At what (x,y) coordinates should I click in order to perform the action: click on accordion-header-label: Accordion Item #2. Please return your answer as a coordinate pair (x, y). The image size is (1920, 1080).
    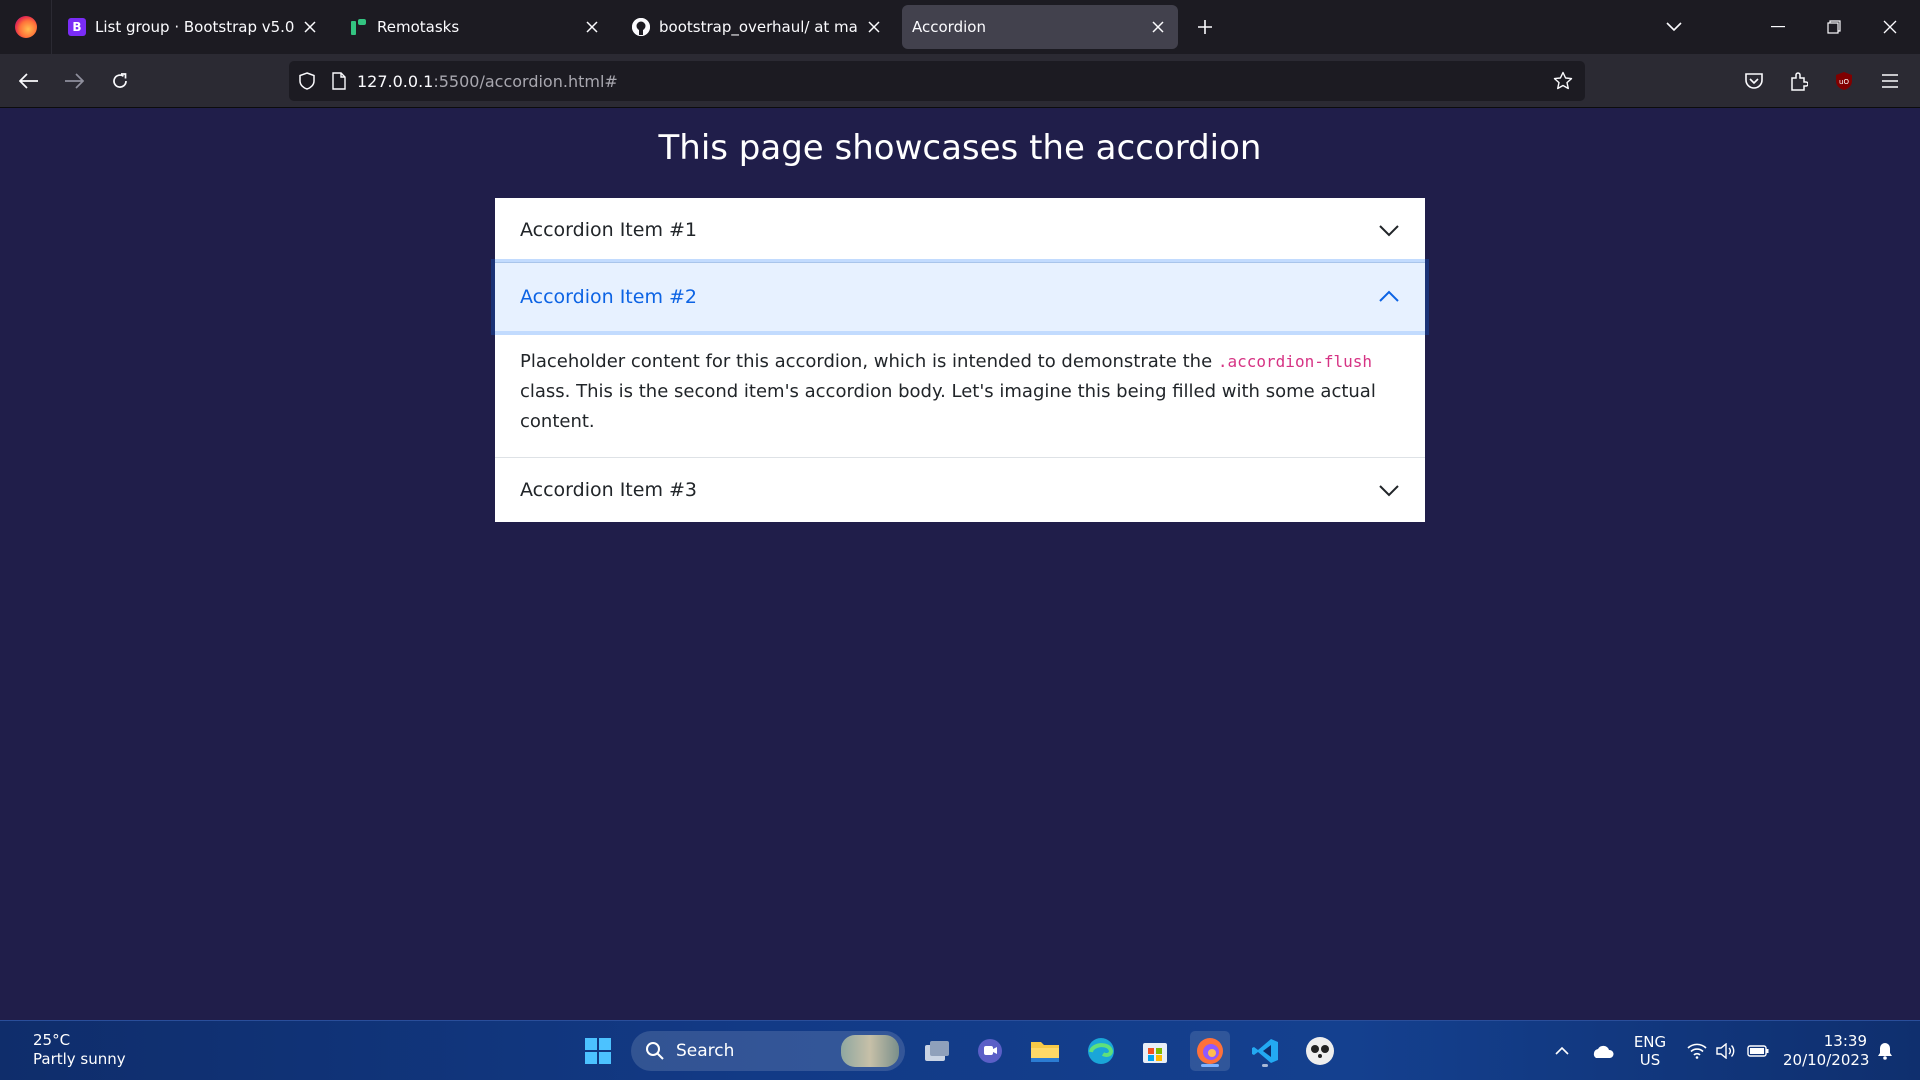
    Looking at the image, I should click on (609, 297).